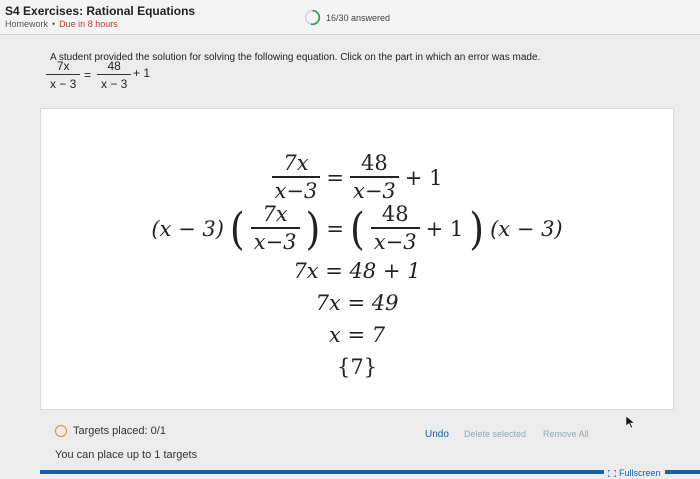 This screenshot has height=479, width=700. I want to click on step2-rhs-fraction: 48 x−3, so click(395, 227).